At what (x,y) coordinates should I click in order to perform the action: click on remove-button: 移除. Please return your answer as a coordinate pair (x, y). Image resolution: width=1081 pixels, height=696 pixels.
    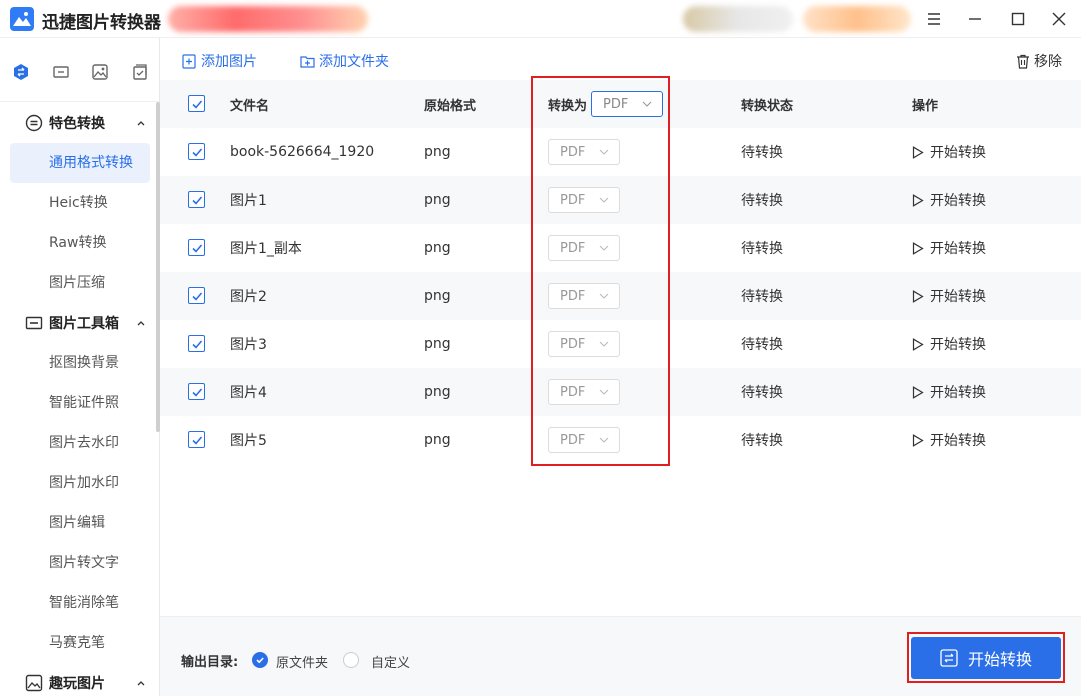
    Looking at the image, I should click on (1039, 61).